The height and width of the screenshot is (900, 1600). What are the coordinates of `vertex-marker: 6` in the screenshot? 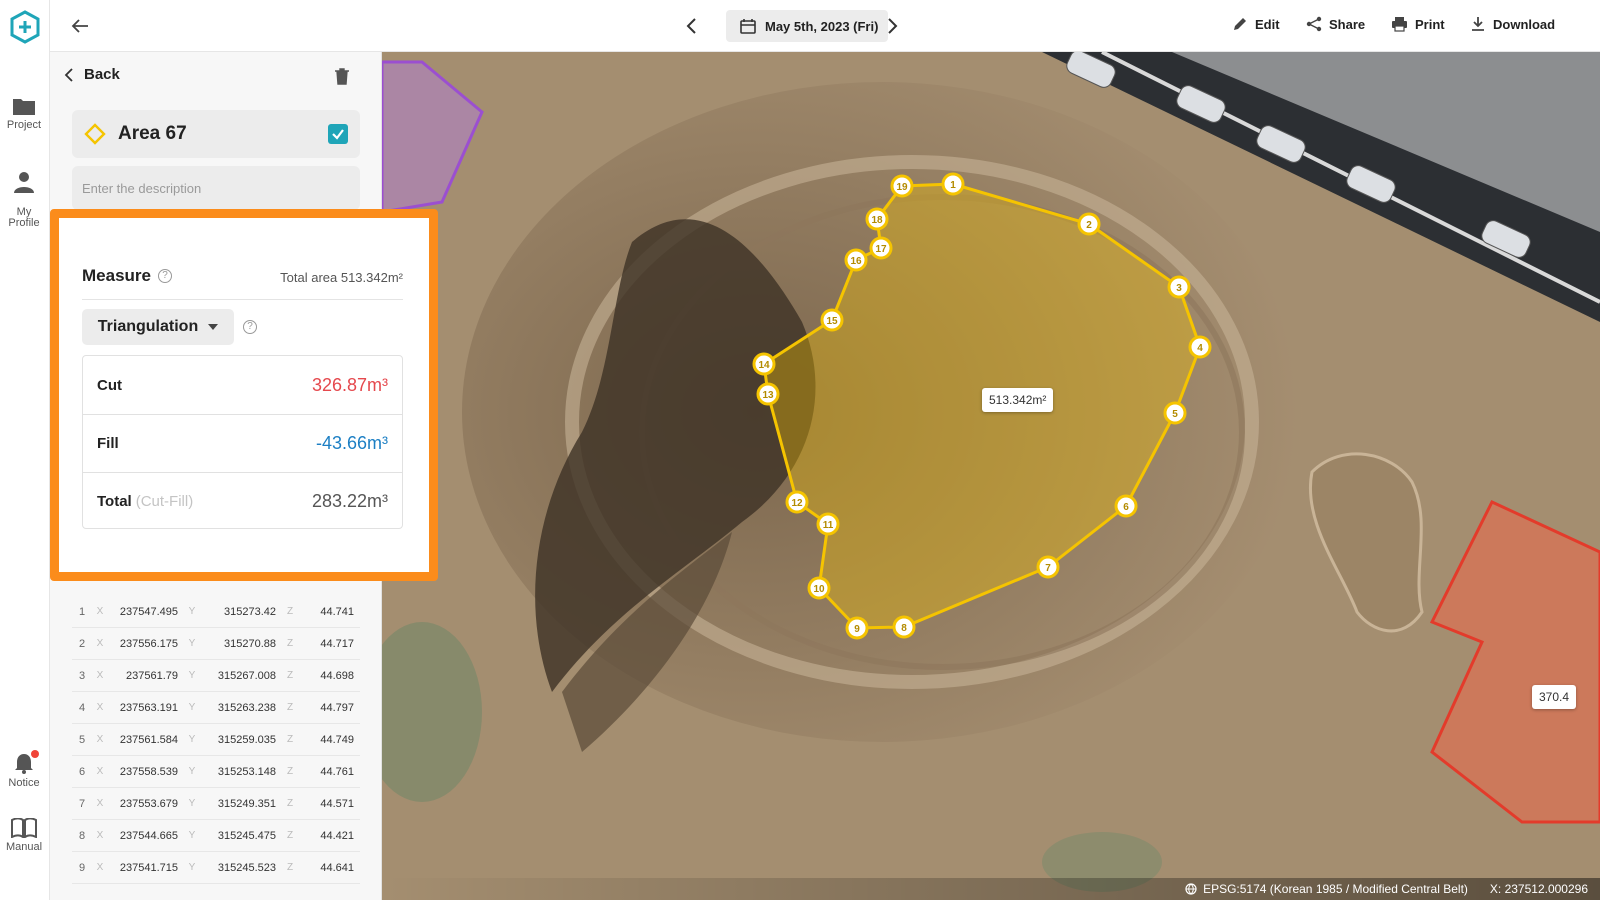 It's located at (1126, 506).